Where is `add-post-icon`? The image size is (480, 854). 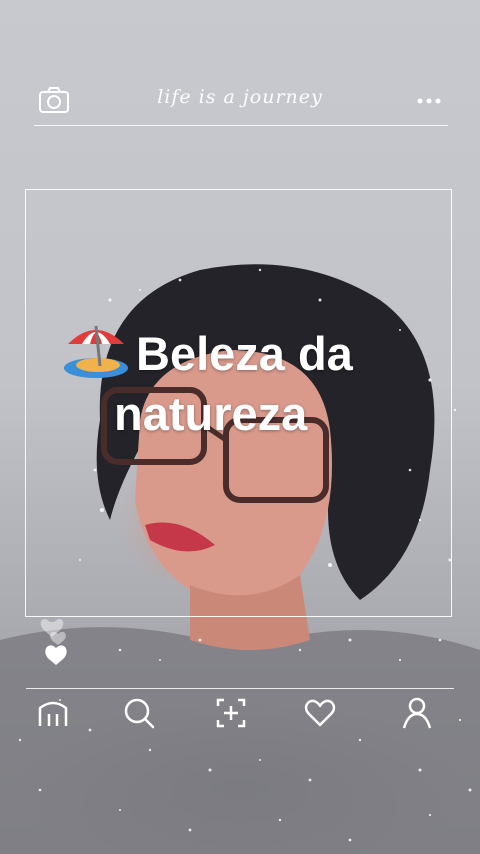 add-post-icon is located at coordinates (231, 713).